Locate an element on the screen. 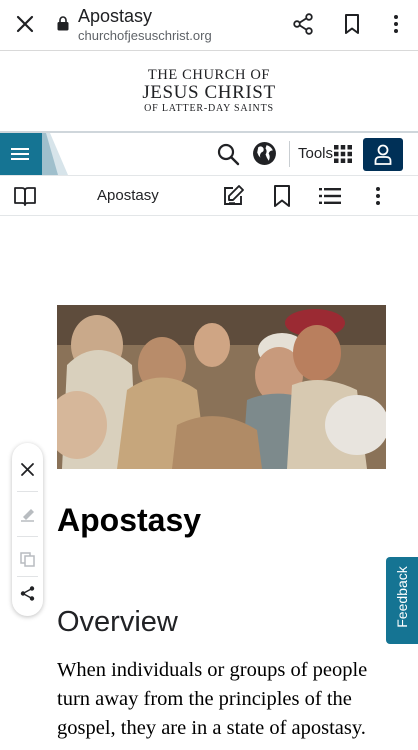  bookmark-icon is located at coordinates (352, 24).